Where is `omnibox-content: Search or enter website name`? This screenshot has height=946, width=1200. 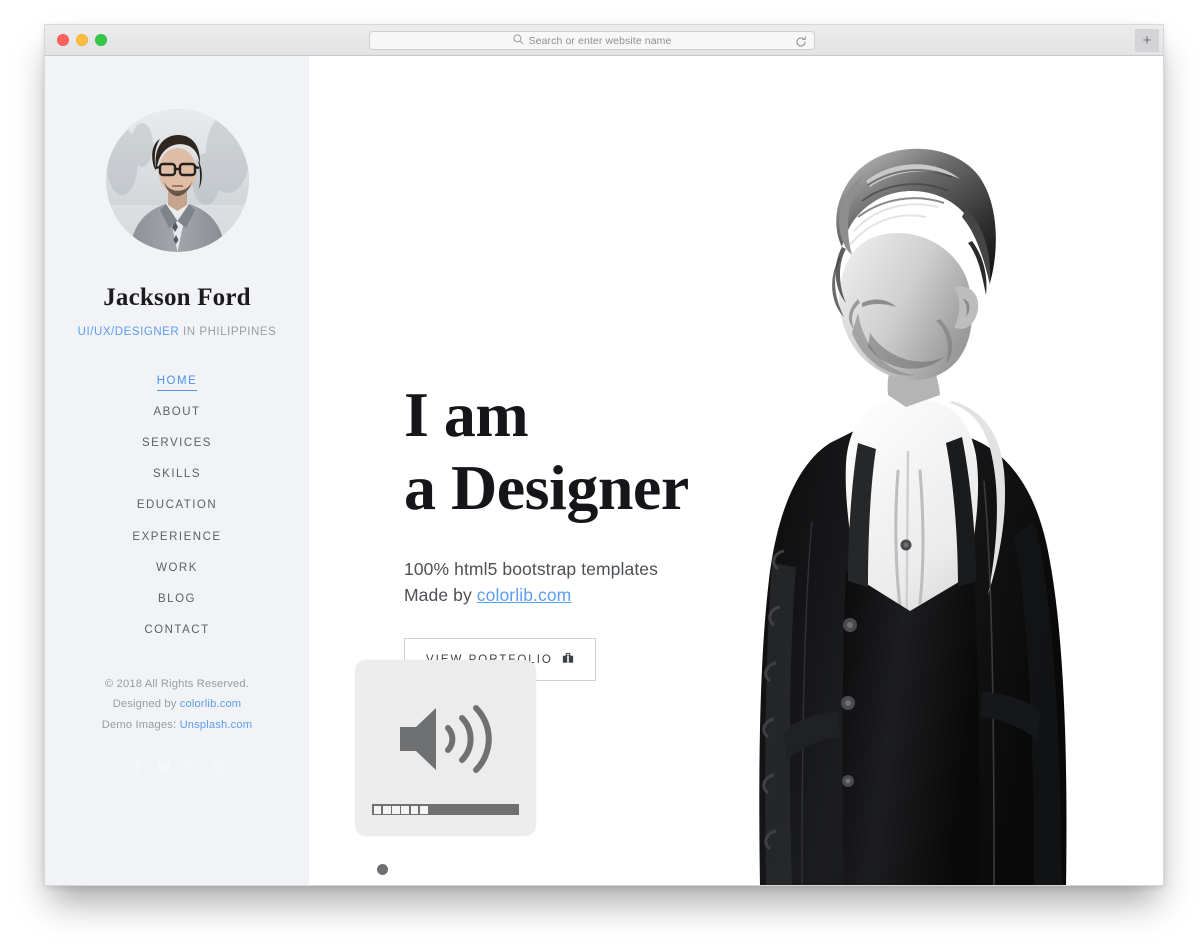
omnibox-content: Search or enter website name is located at coordinates (592, 41).